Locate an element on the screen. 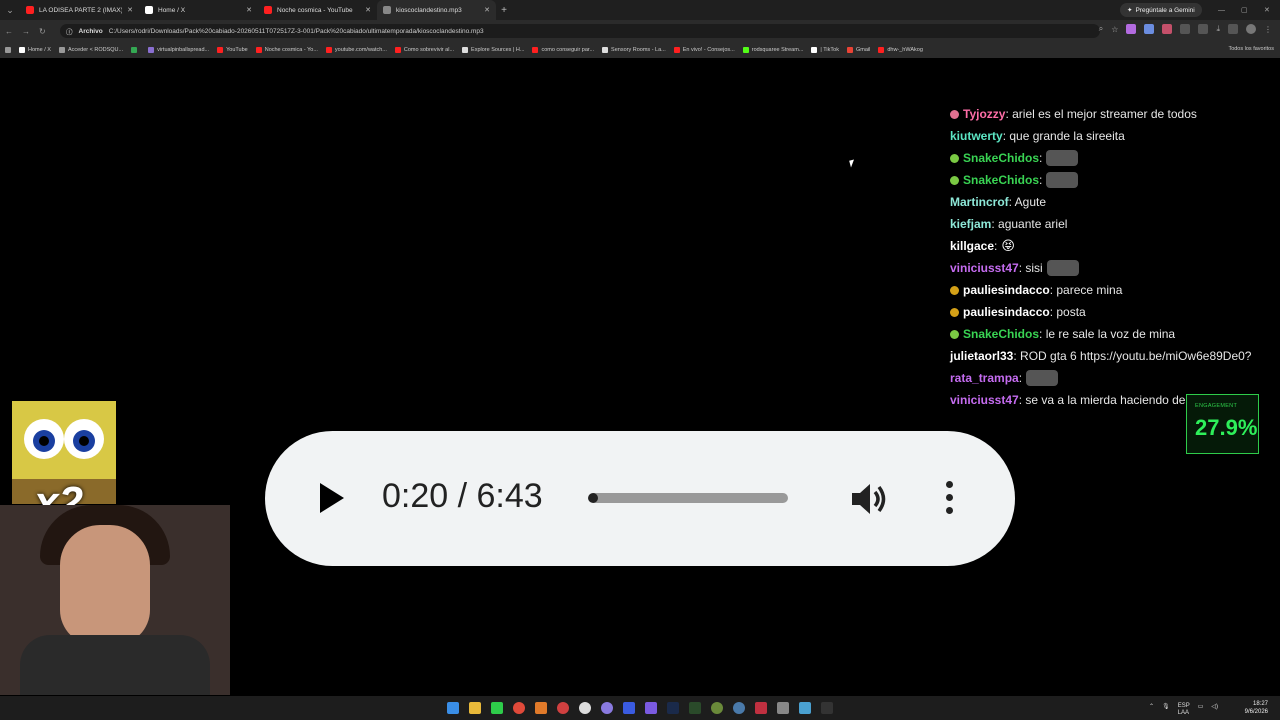 This screenshot has width=1280, height=720. bookmark-label: | TikTok is located at coordinates (829, 50).